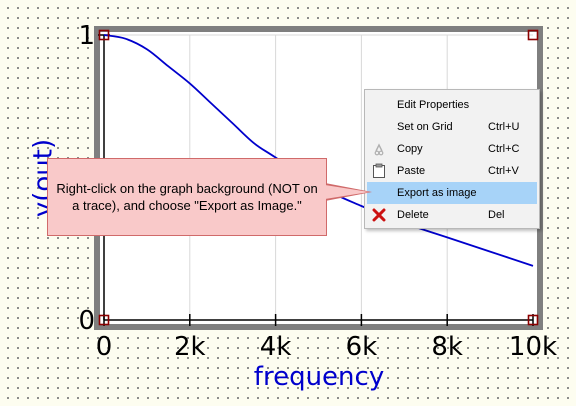  What do you see at coordinates (452, 149) in the screenshot?
I see `menu-item-copy: Copy Ctrl+C` at bounding box center [452, 149].